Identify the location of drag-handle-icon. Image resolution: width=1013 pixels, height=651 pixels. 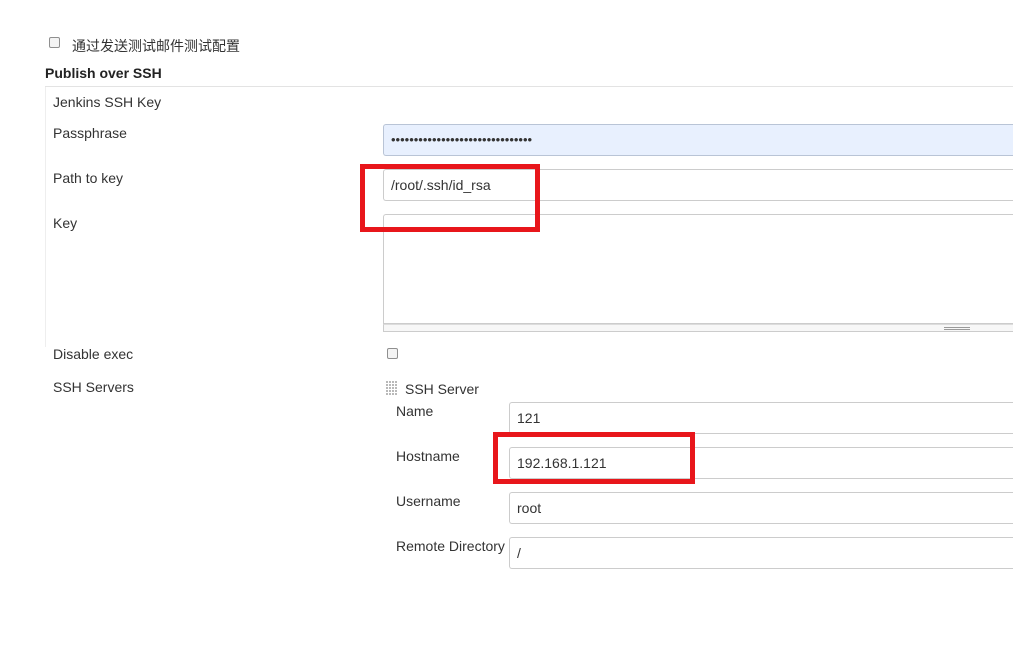
(392, 389).